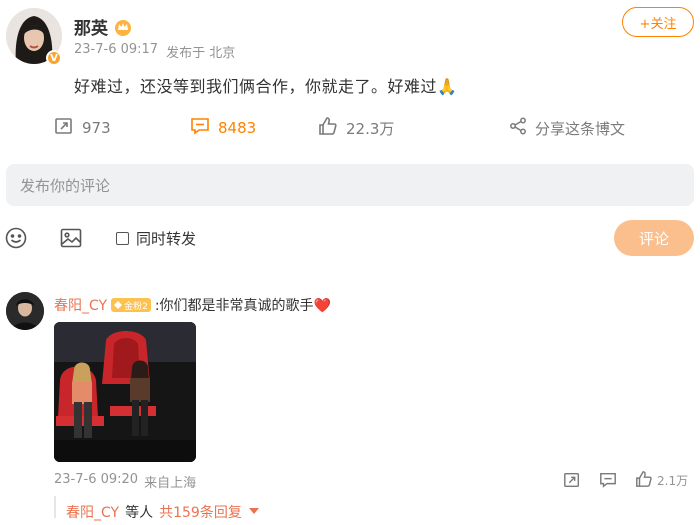 The width and height of the screenshot is (700, 525). Describe the element at coordinates (350, 238) in the screenshot. I see `composer-toolbar: 同时转发 评论` at that location.